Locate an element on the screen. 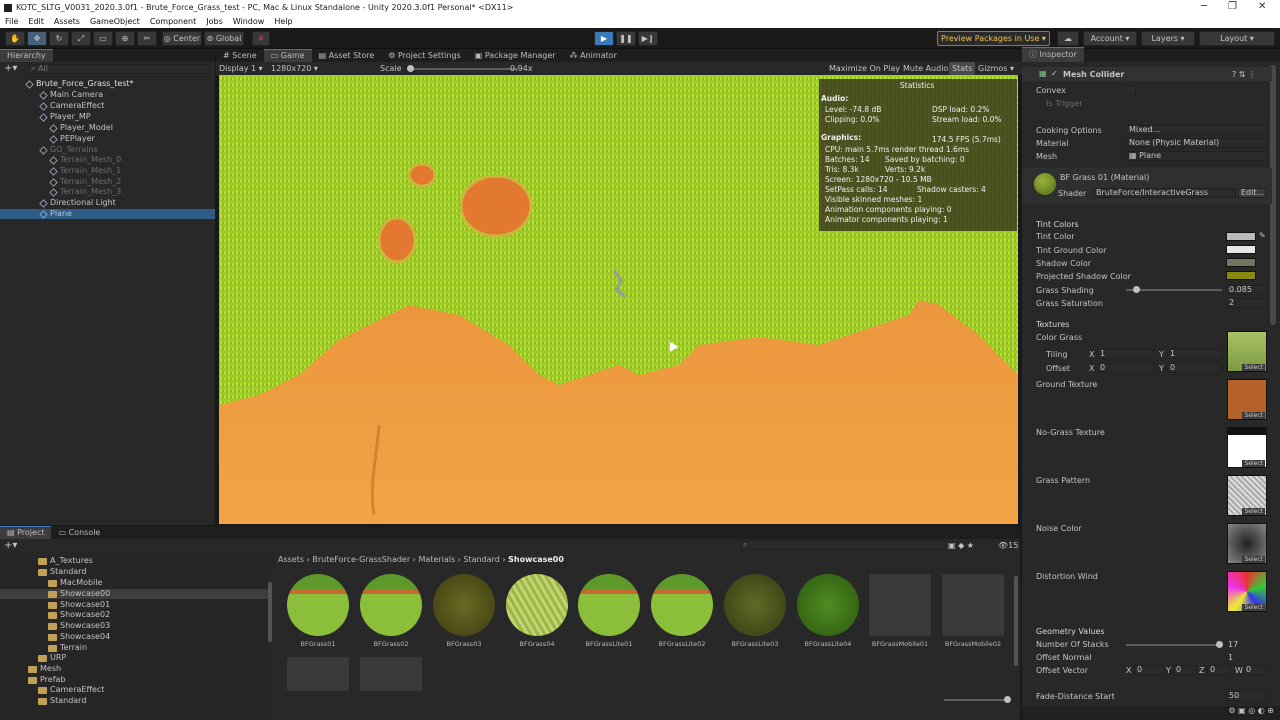 The image size is (1280, 720). assets-scrollbar is located at coordinates (1016, 621).